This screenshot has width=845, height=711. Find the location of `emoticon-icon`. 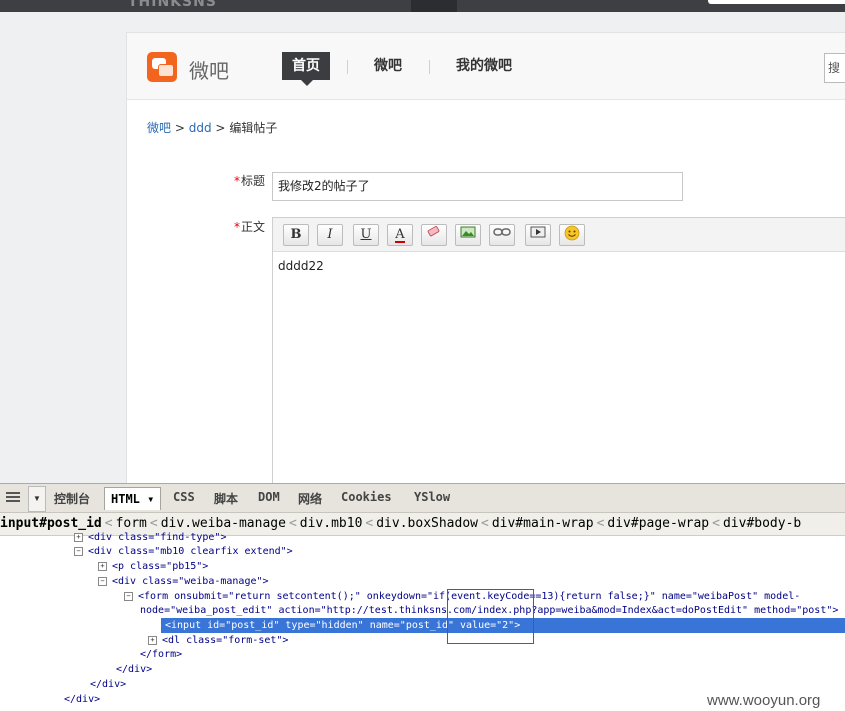

emoticon-icon is located at coordinates (572, 235).